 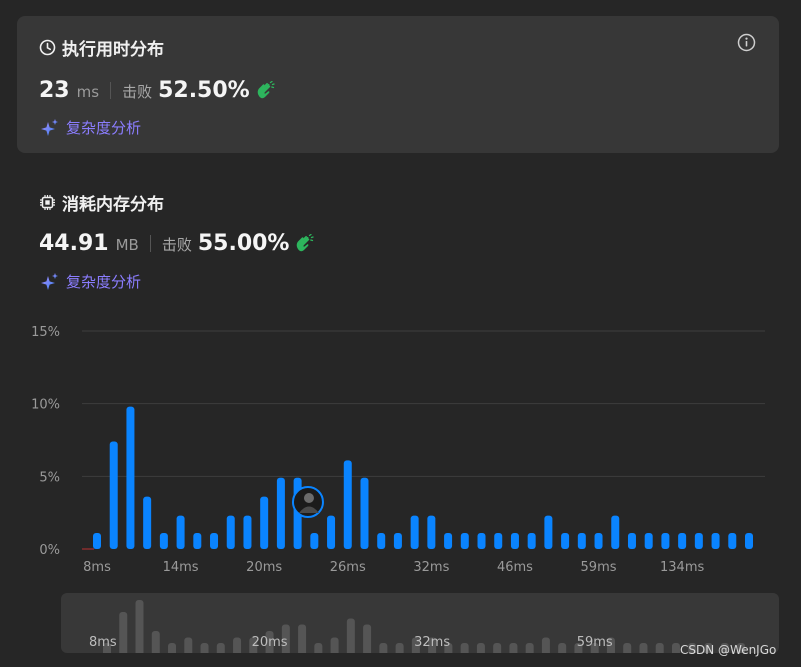 I want to click on x-tick-label: 26ms, so click(x=348, y=567).